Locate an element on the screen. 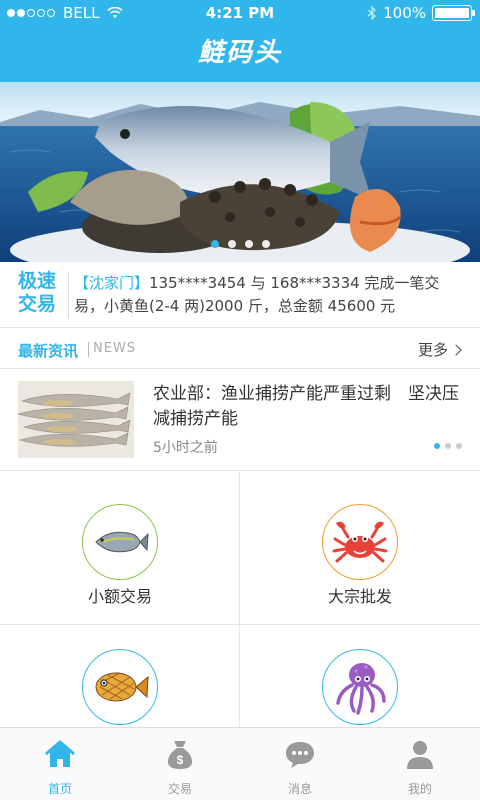 The height and width of the screenshot is (800, 480). top-bar: BELL 4:21 PM 100% 鲢码头 is located at coordinates (240, 41).